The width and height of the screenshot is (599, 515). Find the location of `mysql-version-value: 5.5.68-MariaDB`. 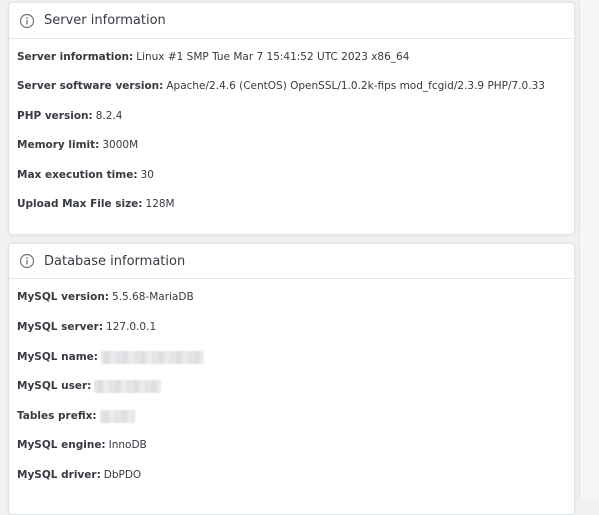

mysql-version-value: 5.5.68-MariaDB is located at coordinates (153, 297).